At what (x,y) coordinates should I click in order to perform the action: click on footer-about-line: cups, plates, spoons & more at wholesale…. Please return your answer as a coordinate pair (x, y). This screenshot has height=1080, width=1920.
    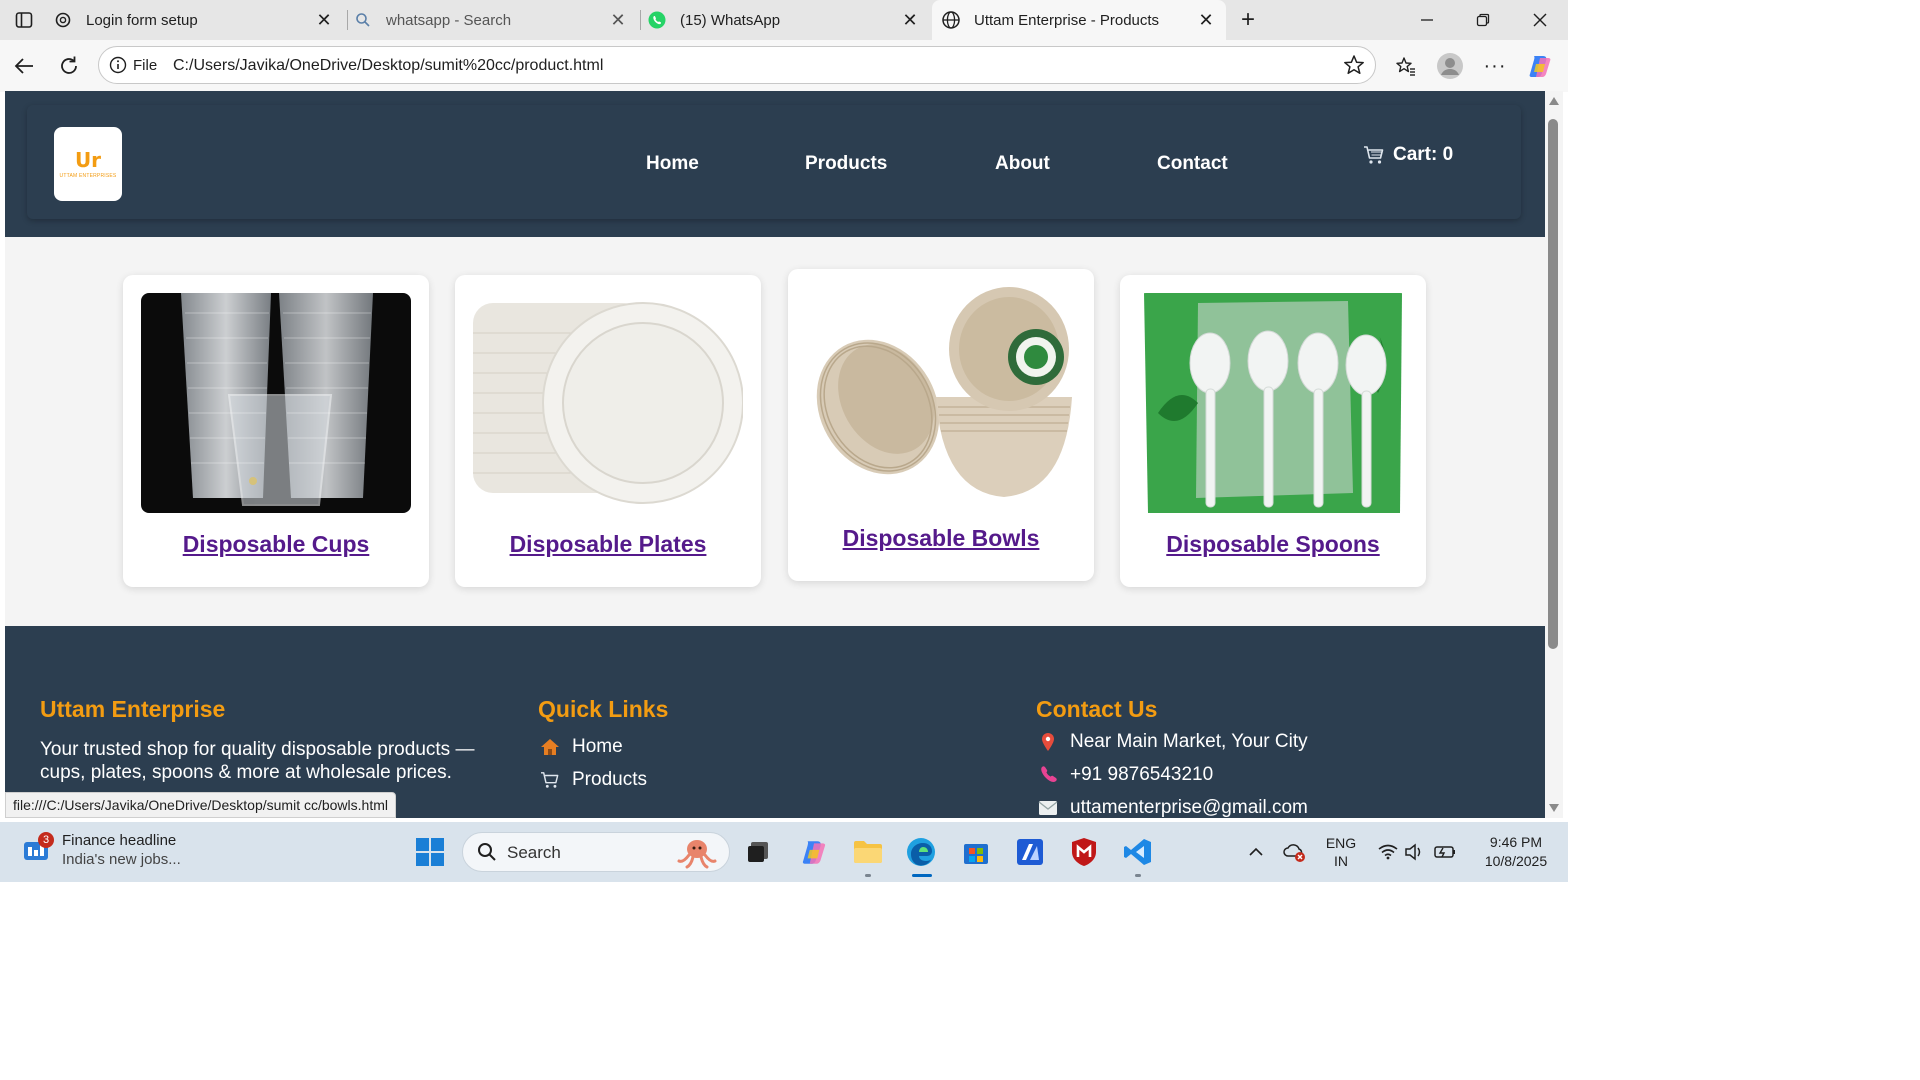
    Looking at the image, I should click on (246, 772).